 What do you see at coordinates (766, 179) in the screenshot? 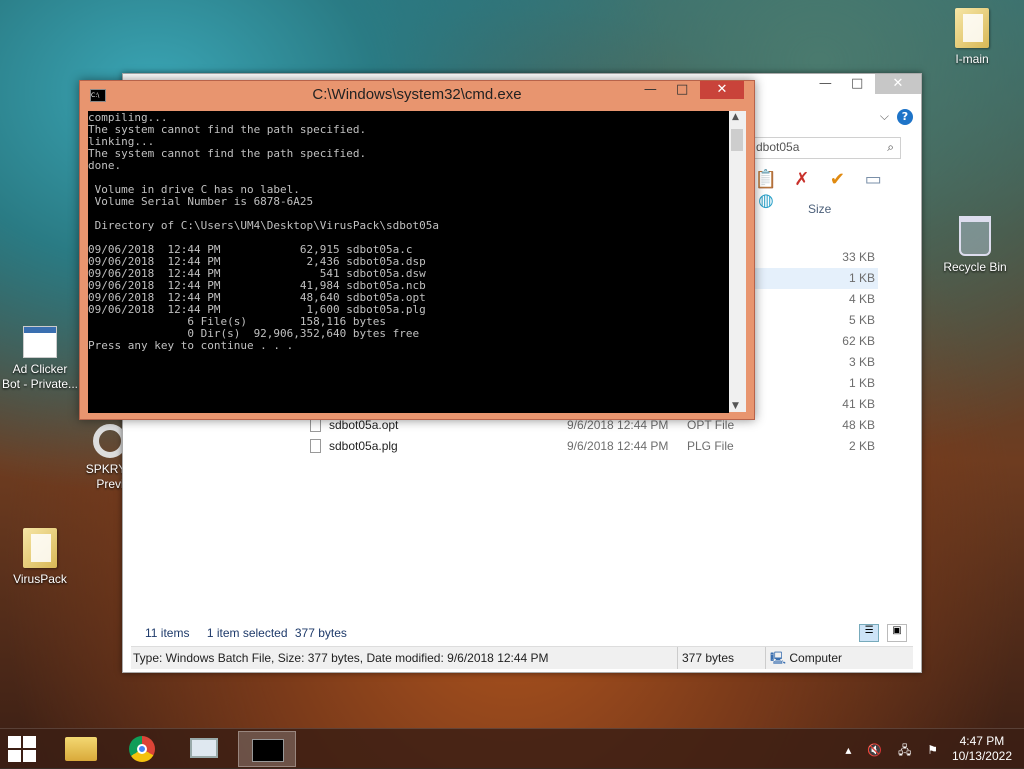
I see `paste-icon: 📋` at bounding box center [766, 179].